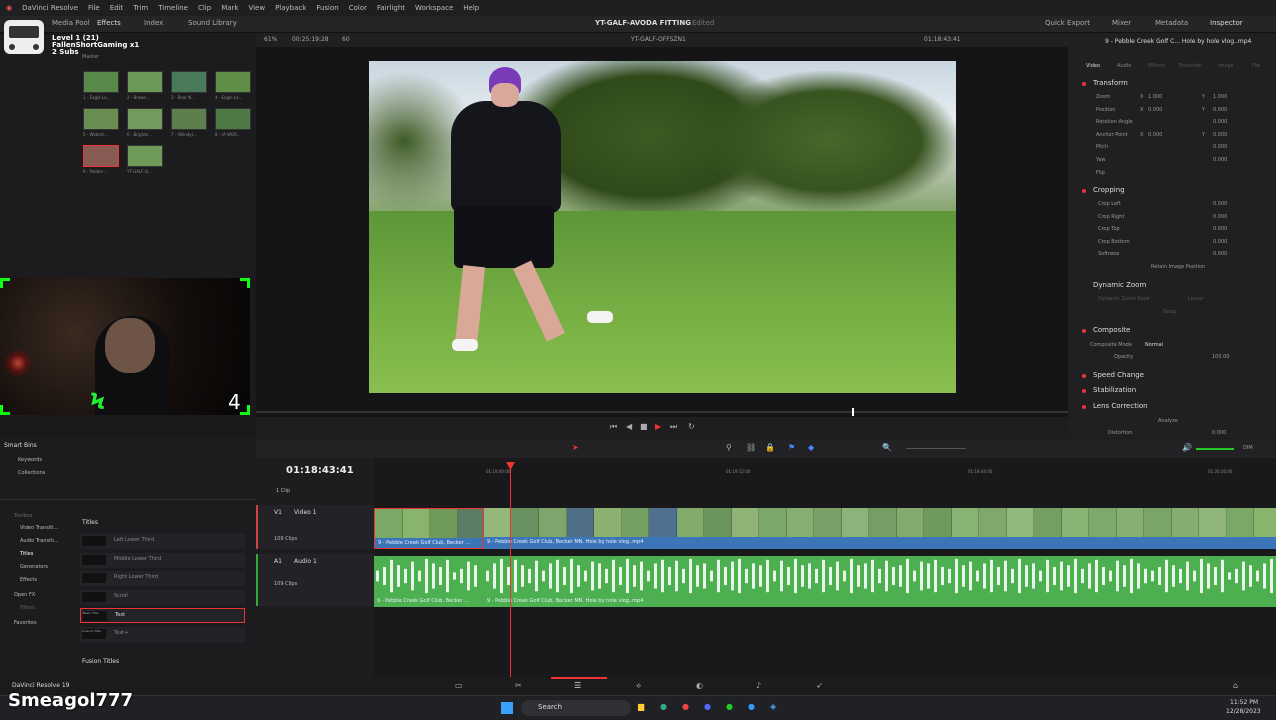 The width and height of the screenshot is (1276, 720). What do you see at coordinates (691, 427) in the screenshot?
I see `loop-icon: ↻` at bounding box center [691, 427].